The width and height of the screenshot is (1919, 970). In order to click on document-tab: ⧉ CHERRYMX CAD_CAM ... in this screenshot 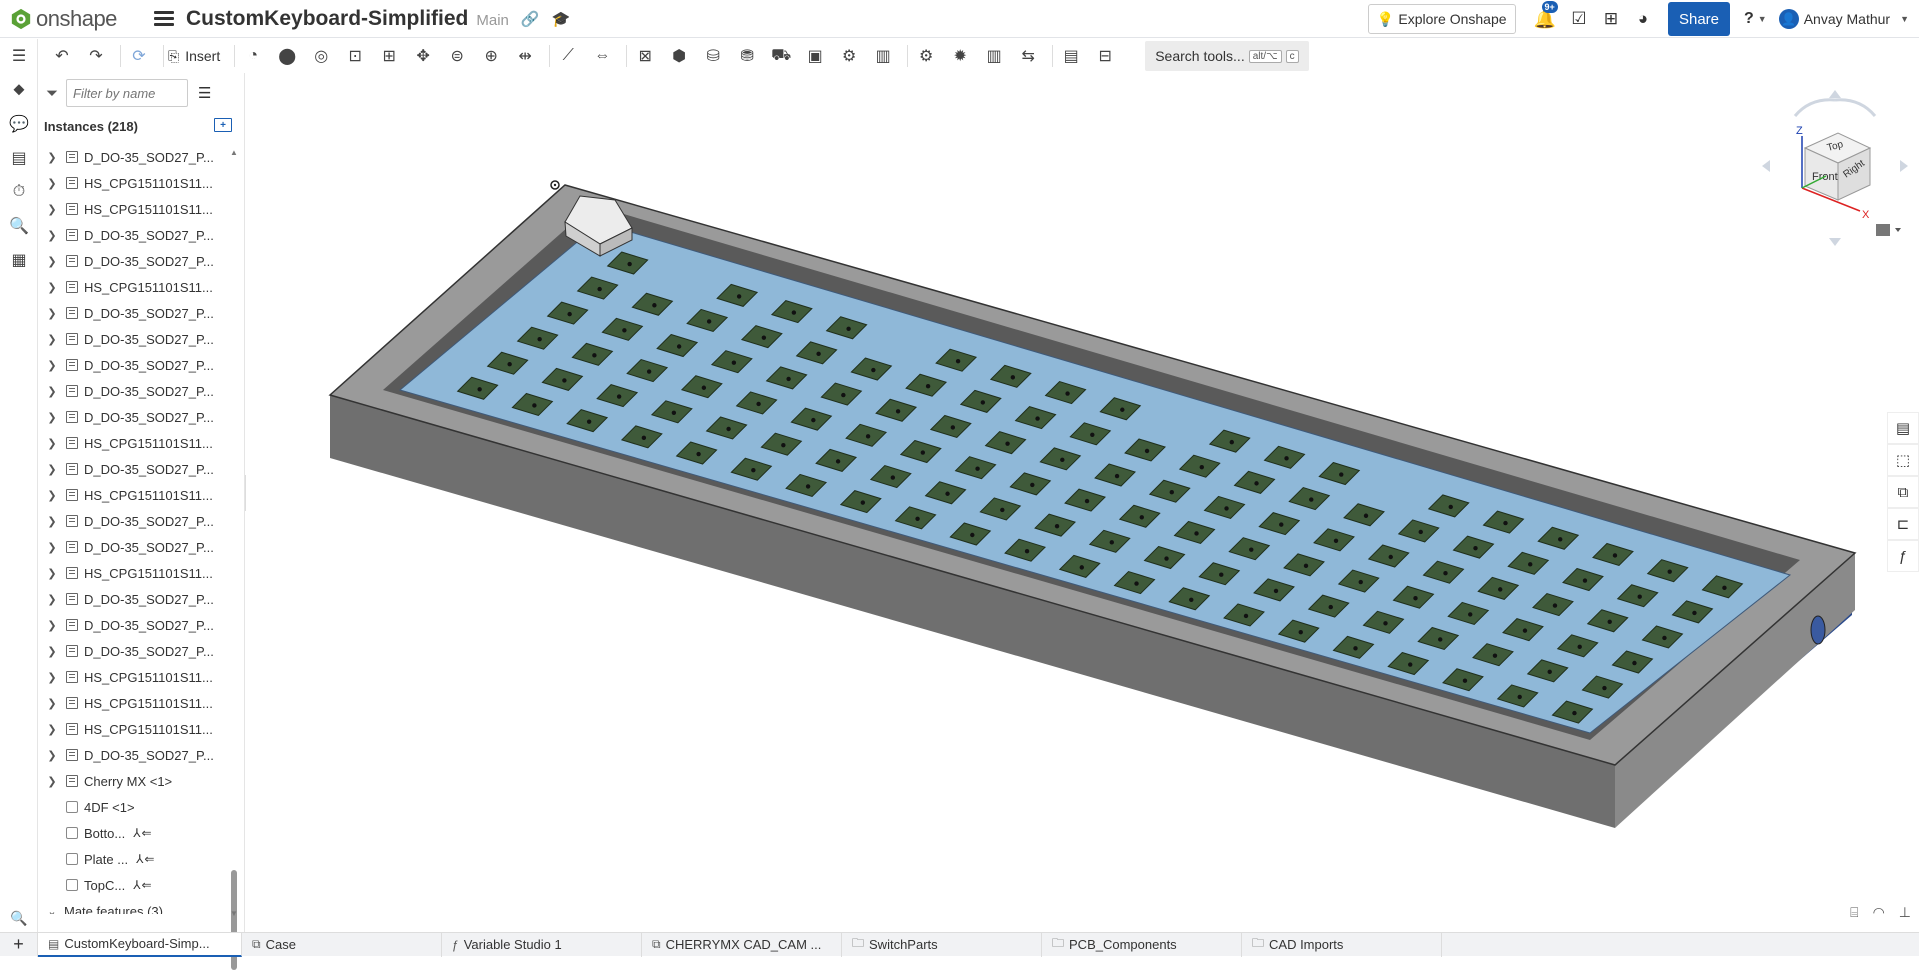, I will do `click(742, 944)`.